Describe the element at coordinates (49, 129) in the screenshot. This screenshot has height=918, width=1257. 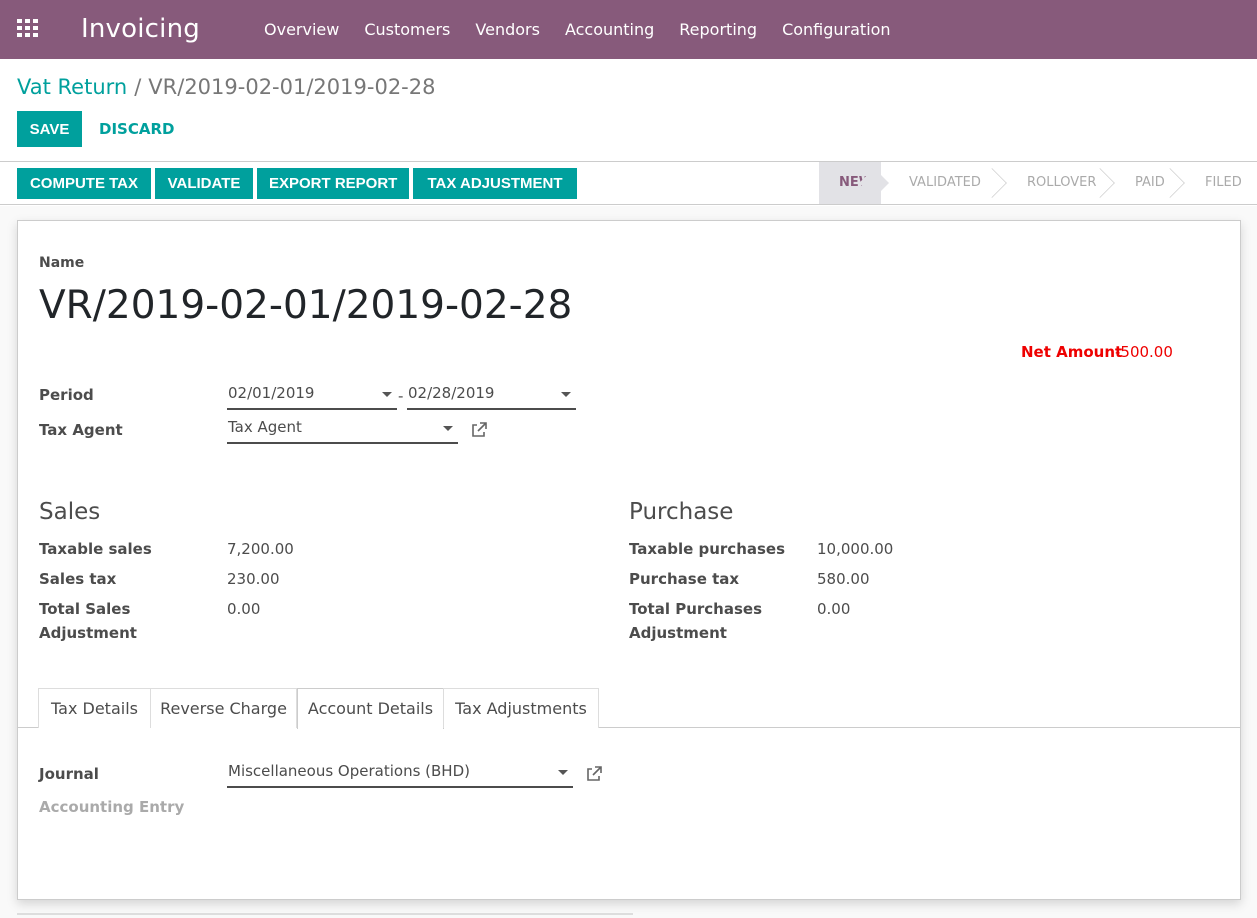
I see `save-button: SAVE` at that location.